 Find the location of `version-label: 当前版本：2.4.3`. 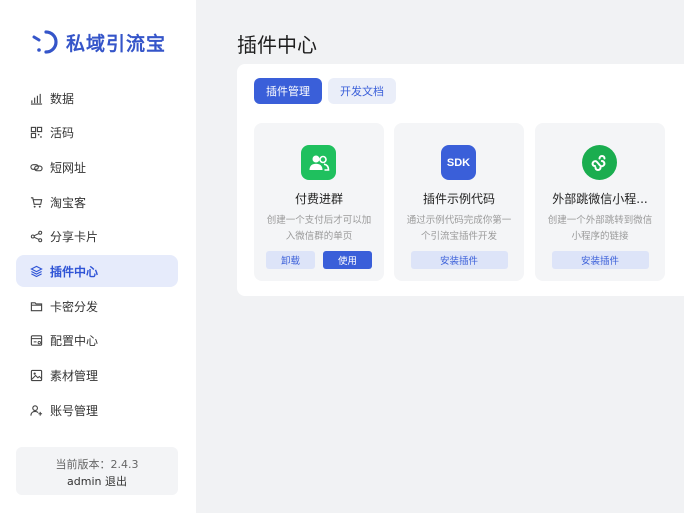

version-label: 当前版本：2.4.3 is located at coordinates (97, 464).